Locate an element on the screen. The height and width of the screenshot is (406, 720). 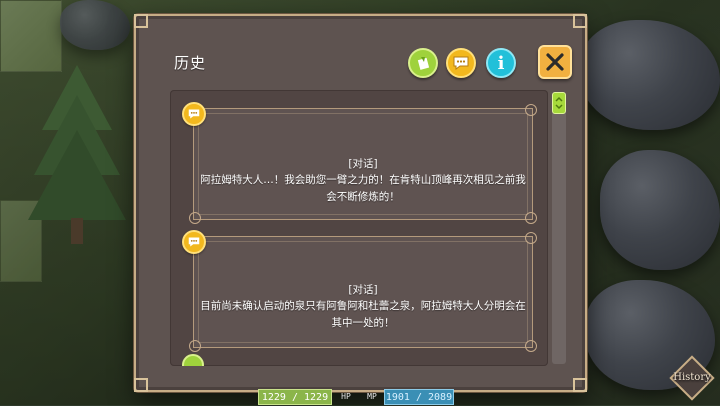
hp-value: 1229 / 1229 is located at coordinates (295, 397).